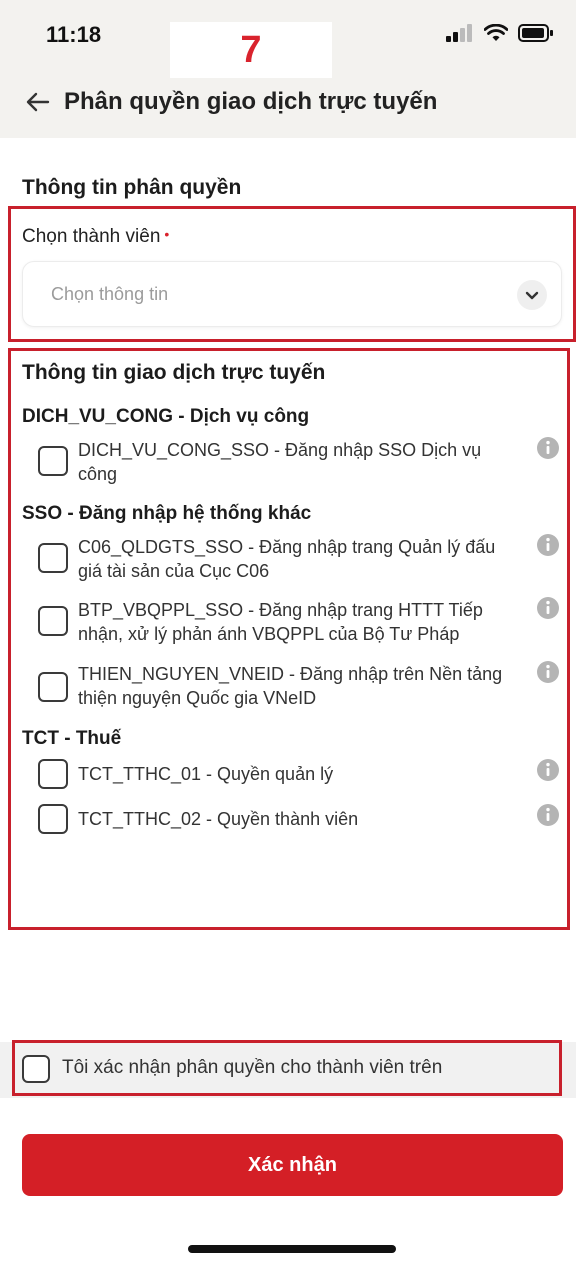 Image resolution: width=576 pixels, height=1280 pixels. I want to click on submit-button: Xác nhận, so click(292, 1165).